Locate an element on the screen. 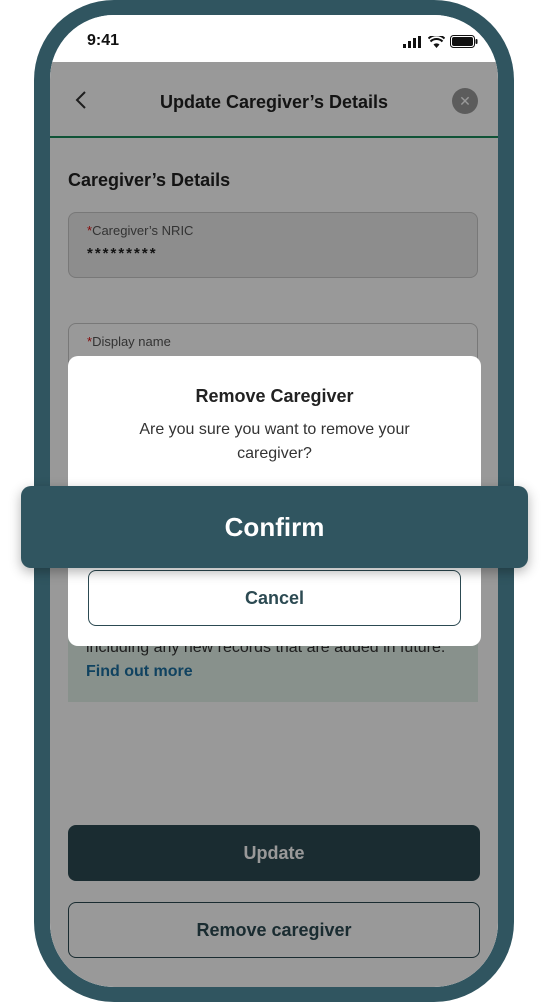 The width and height of the screenshot is (548, 1002). signal-icon is located at coordinates (412, 41).